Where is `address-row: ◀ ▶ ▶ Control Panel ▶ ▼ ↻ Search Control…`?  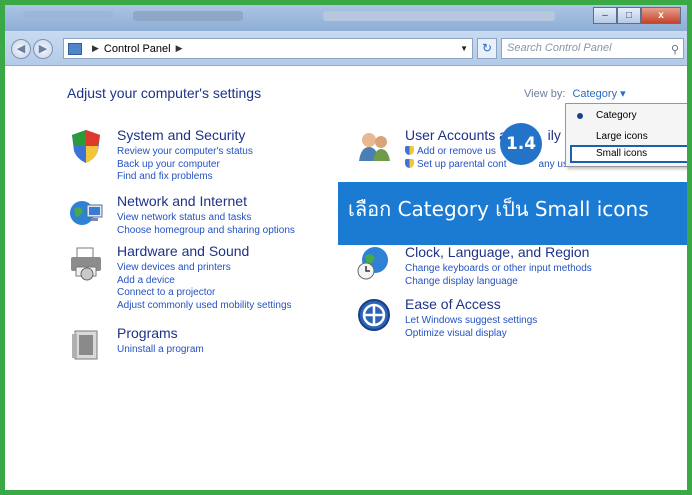
address-row: ◀ ▶ ▶ Control Panel ▶ ▼ ↻ Search Control… is located at coordinates (346, 48).